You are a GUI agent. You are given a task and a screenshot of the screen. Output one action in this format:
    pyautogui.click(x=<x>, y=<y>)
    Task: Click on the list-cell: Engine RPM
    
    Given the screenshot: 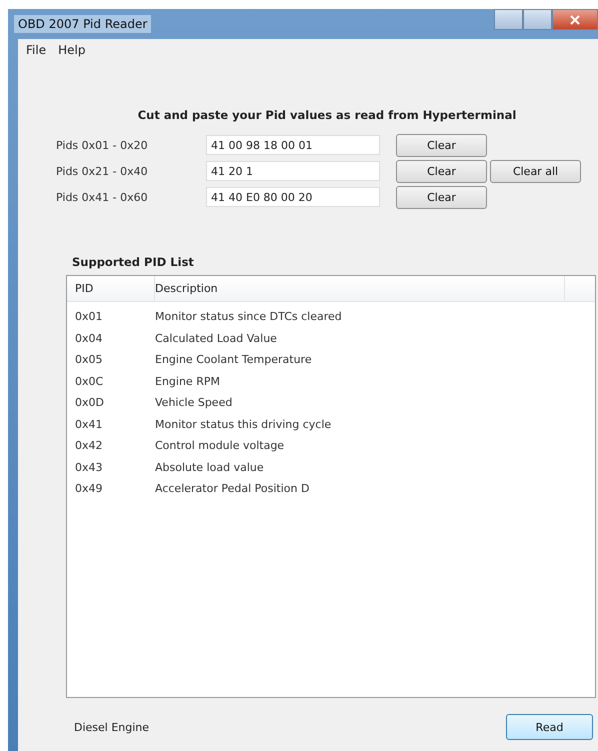 What is the action you would take?
    pyautogui.click(x=187, y=381)
    